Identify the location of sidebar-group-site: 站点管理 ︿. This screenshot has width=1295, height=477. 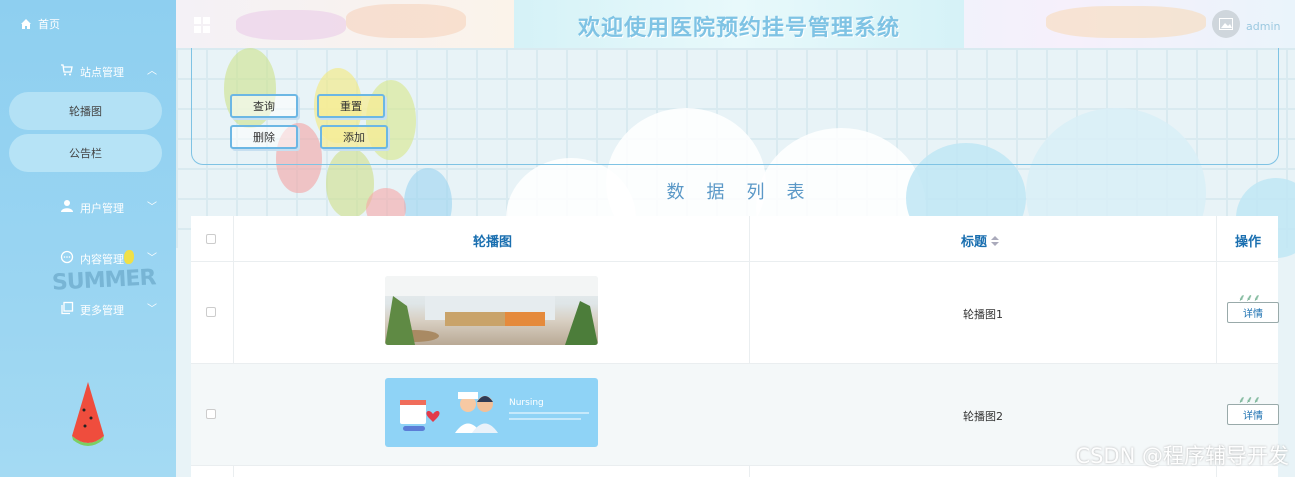
(88, 70).